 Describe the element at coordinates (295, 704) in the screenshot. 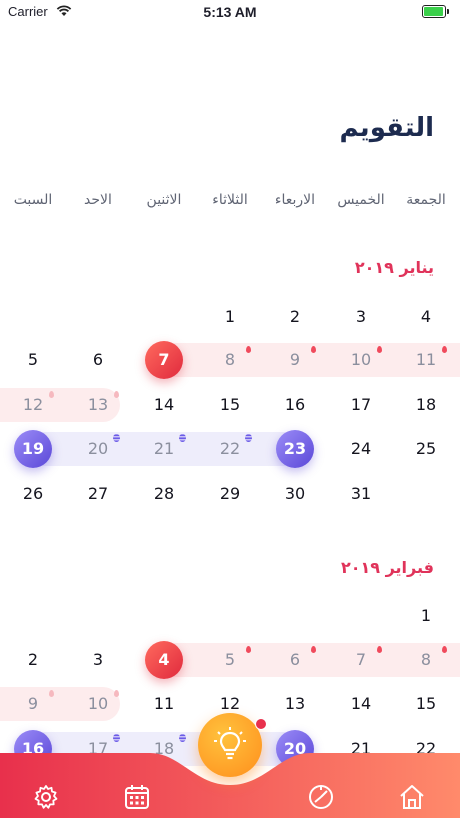

I see `calendar-day: 13` at that location.